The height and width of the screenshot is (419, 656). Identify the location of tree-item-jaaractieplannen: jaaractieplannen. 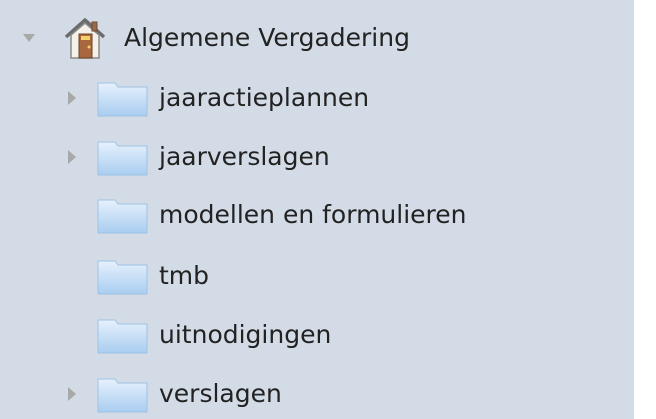
(317, 98).